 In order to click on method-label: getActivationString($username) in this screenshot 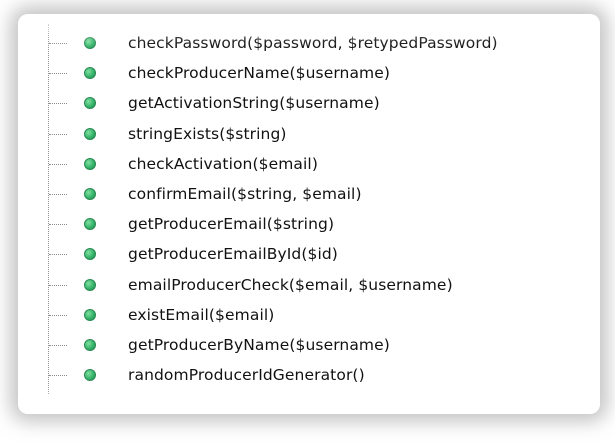, I will do `click(254, 103)`.